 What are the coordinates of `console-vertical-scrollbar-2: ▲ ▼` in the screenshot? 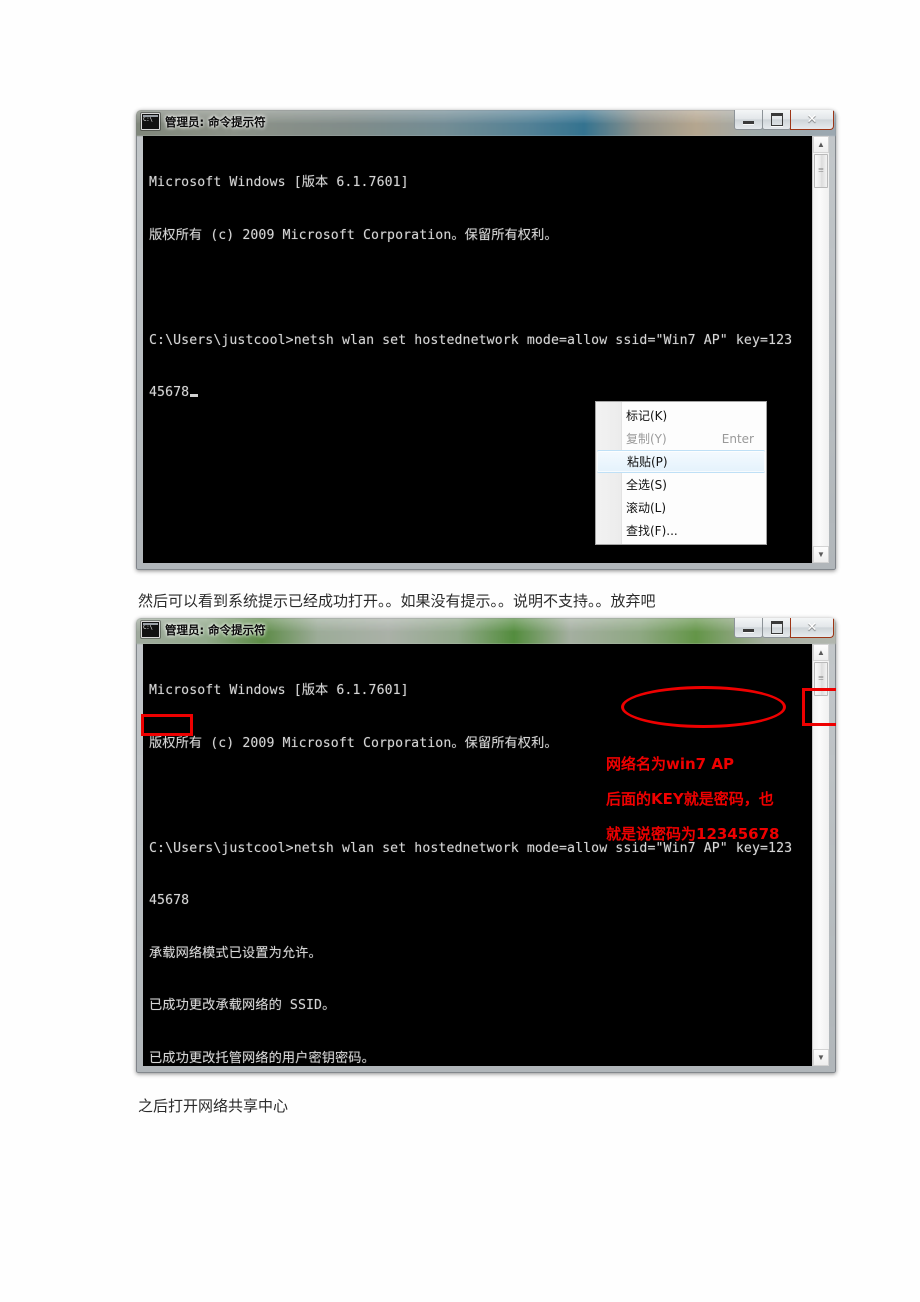 It's located at (820, 855).